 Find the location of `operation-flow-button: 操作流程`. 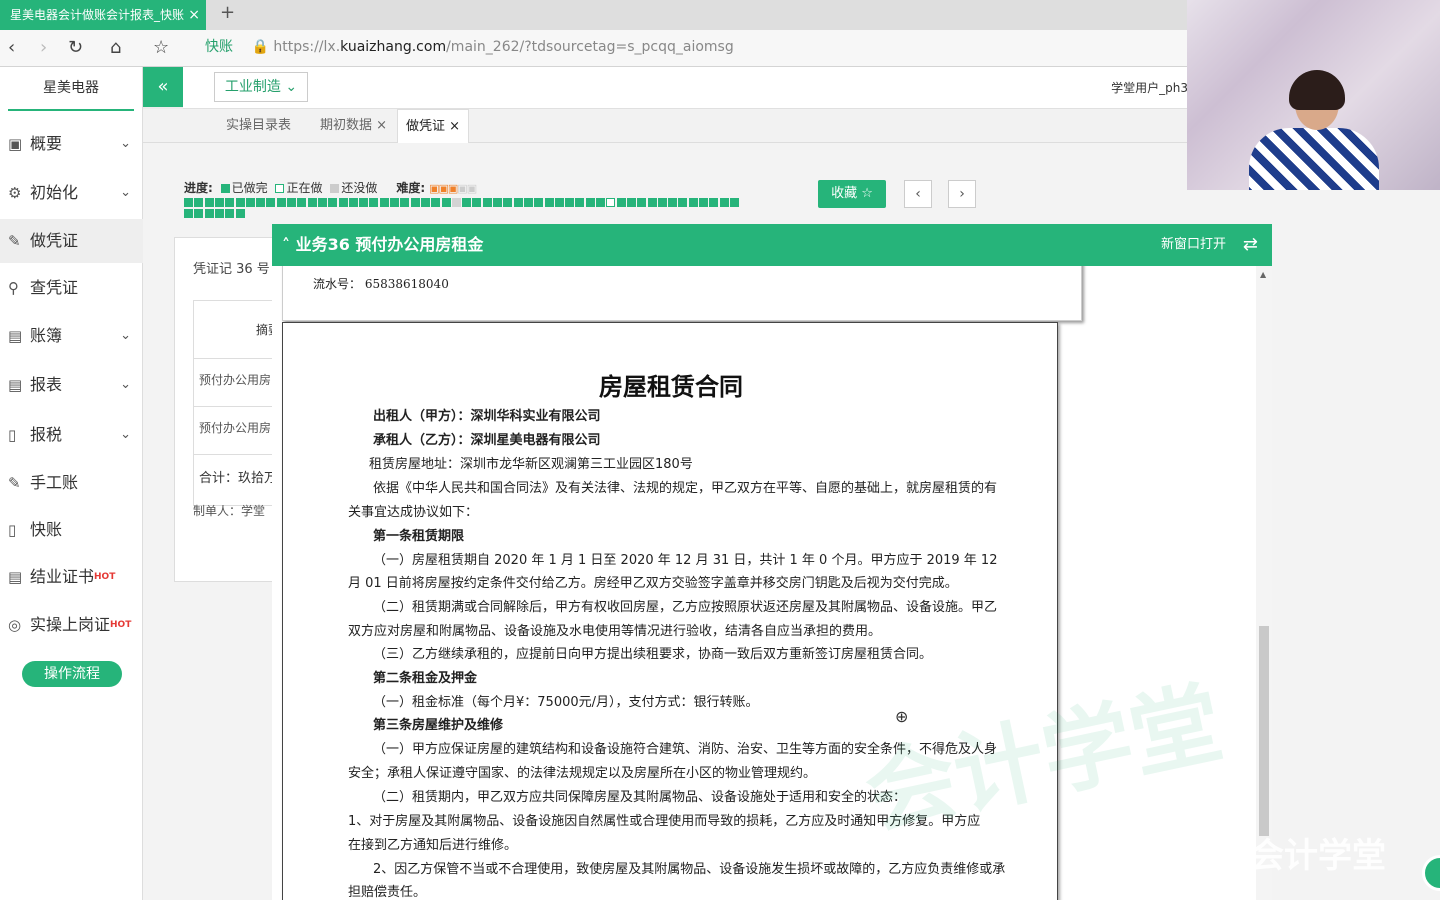

operation-flow-button: 操作流程 is located at coordinates (72, 674).